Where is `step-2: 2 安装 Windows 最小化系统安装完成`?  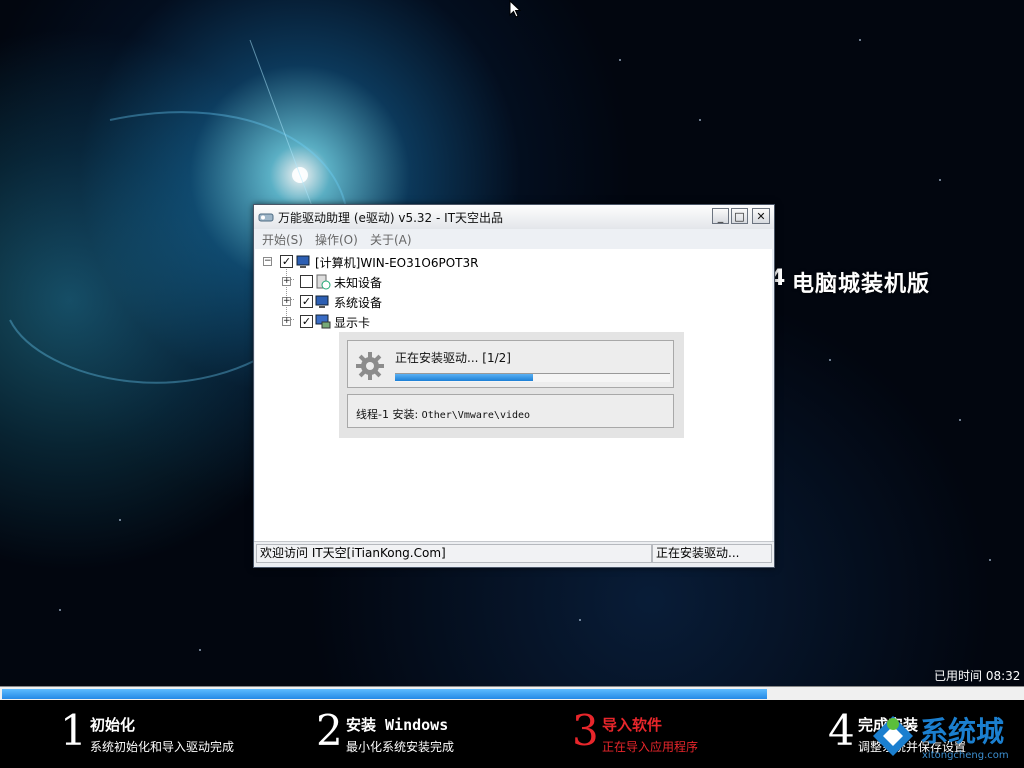 step-2: 2 安装 Windows 最小化系统安装完成 is located at coordinates (426, 734).